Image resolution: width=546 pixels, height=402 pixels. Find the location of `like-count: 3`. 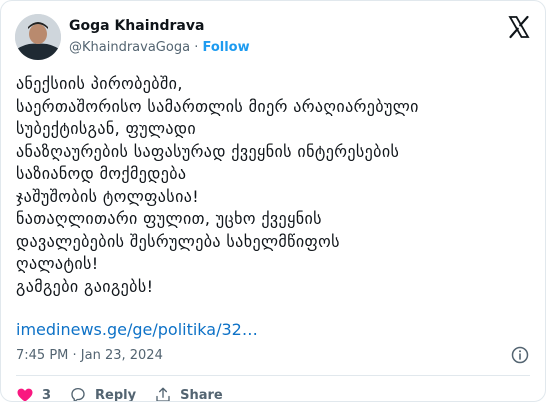

like-count: 3 is located at coordinates (47, 394).